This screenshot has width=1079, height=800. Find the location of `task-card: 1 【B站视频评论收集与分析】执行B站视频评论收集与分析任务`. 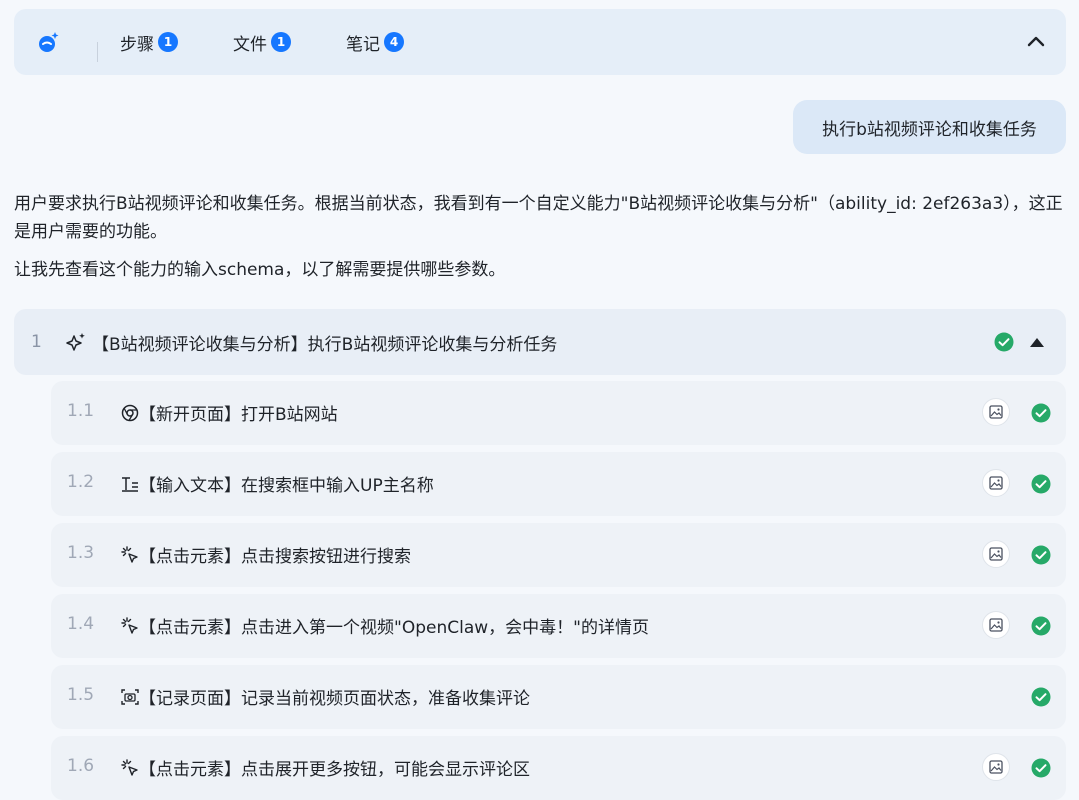

task-card: 1 【B站视频评论收集与分析】执行B站视频评论收集与分析任务 is located at coordinates (540, 342).